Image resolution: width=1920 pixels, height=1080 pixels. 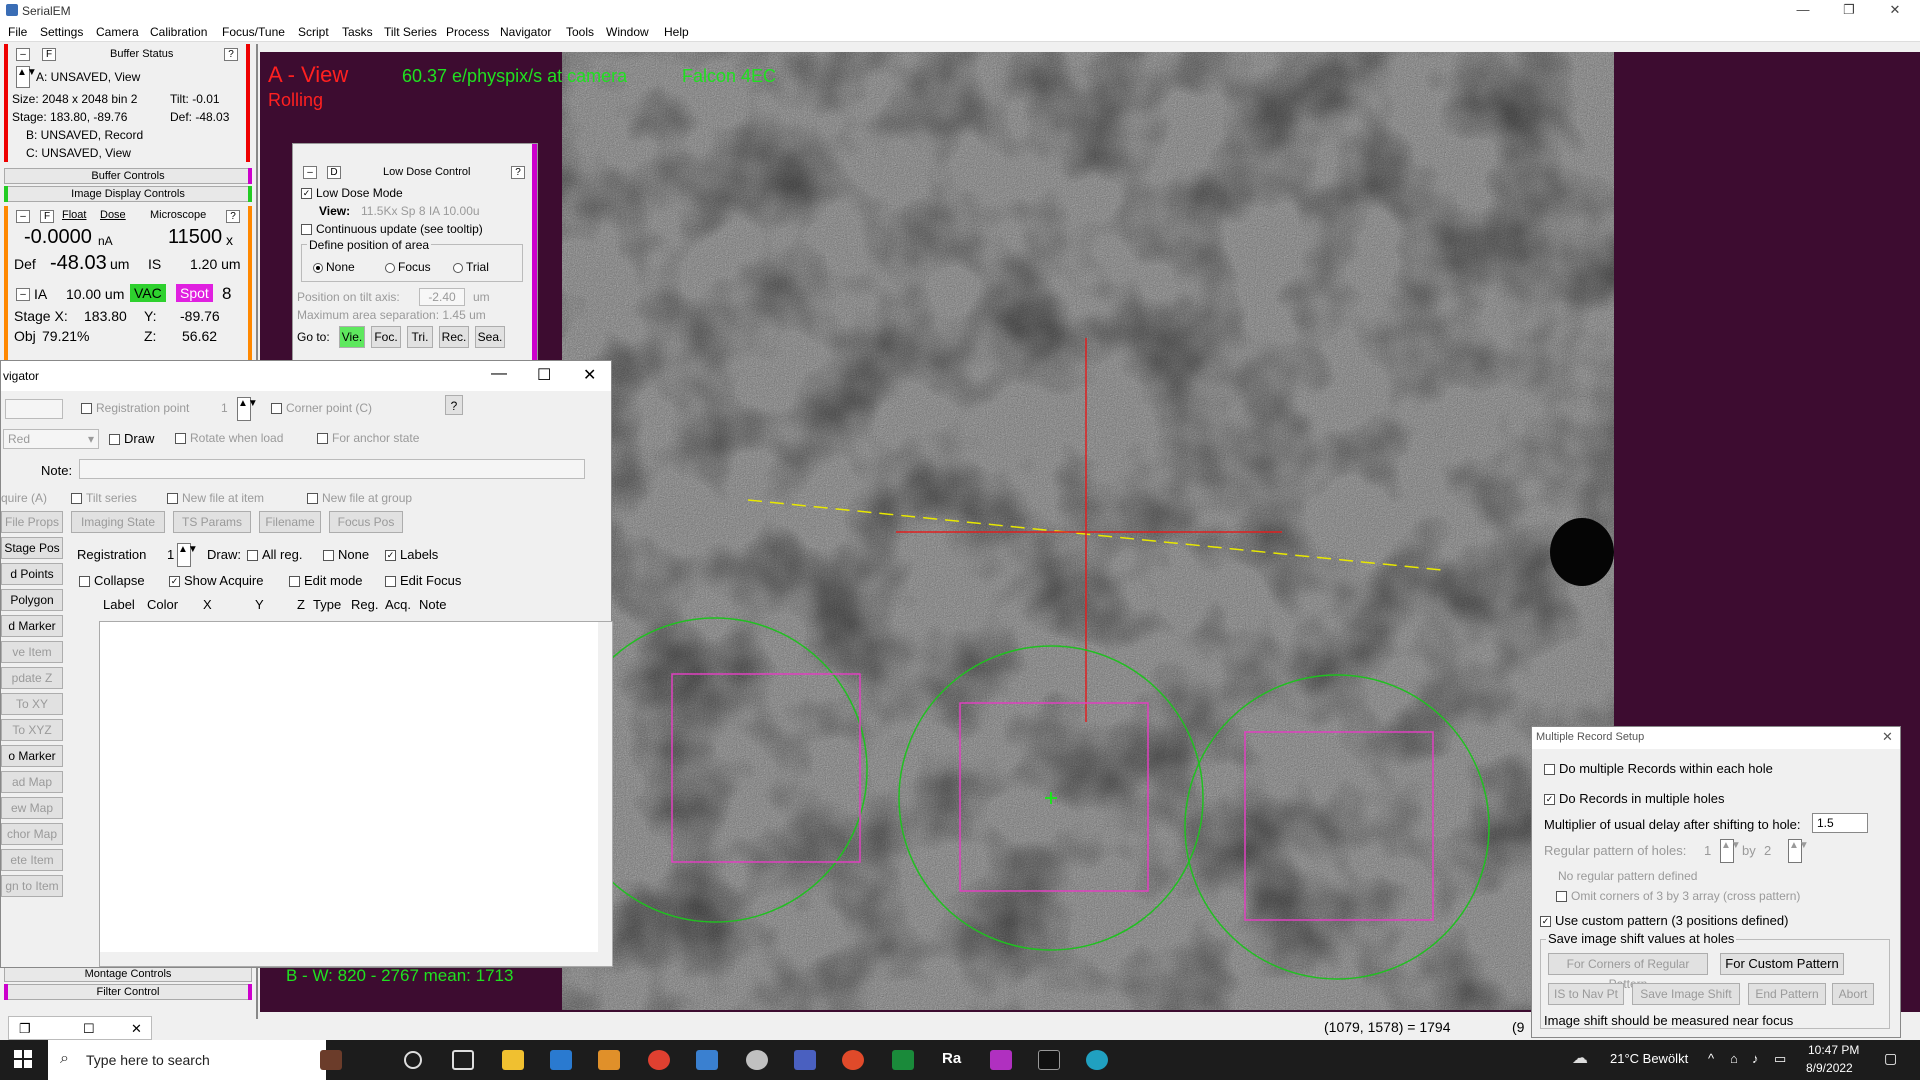 What do you see at coordinates (513, 1060) in the screenshot?
I see `file-explorer-icon` at bounding box center [513, 1060].